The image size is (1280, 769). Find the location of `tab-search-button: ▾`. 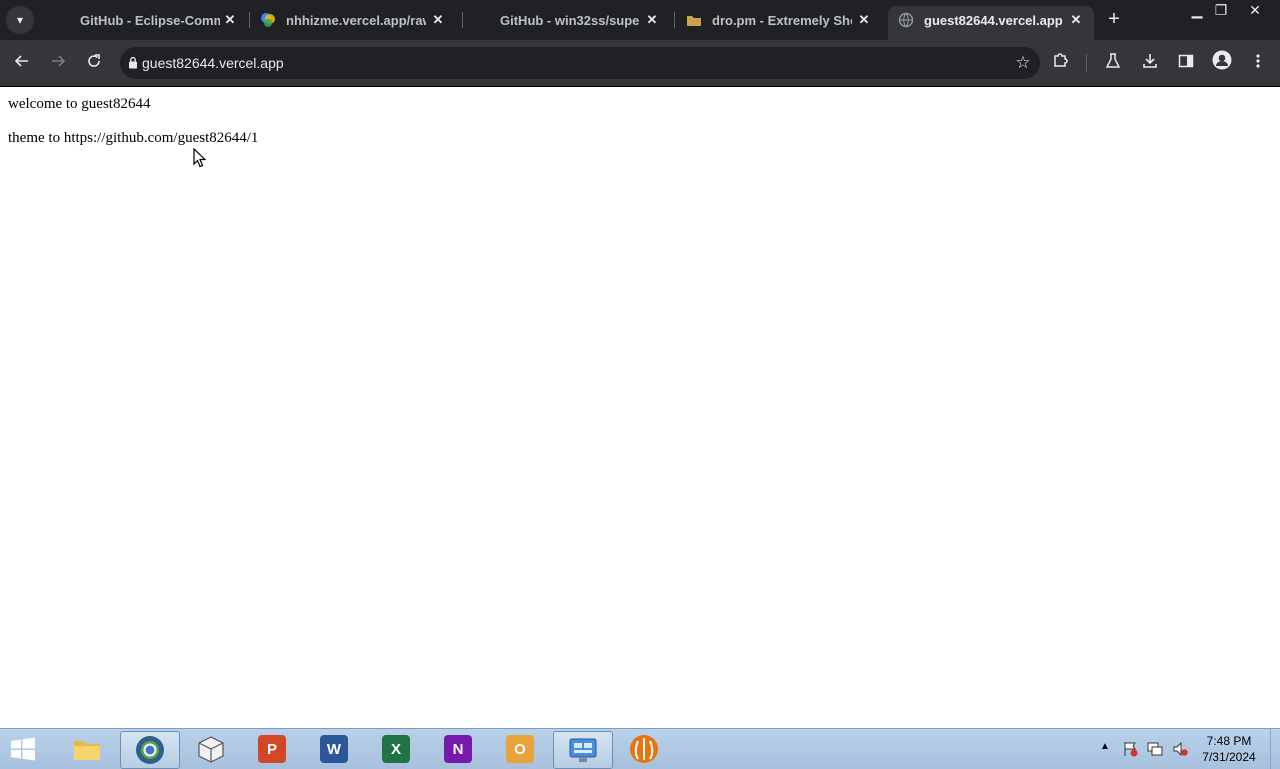

tab-search-button: ▾ is located at coordinates (20, 20).